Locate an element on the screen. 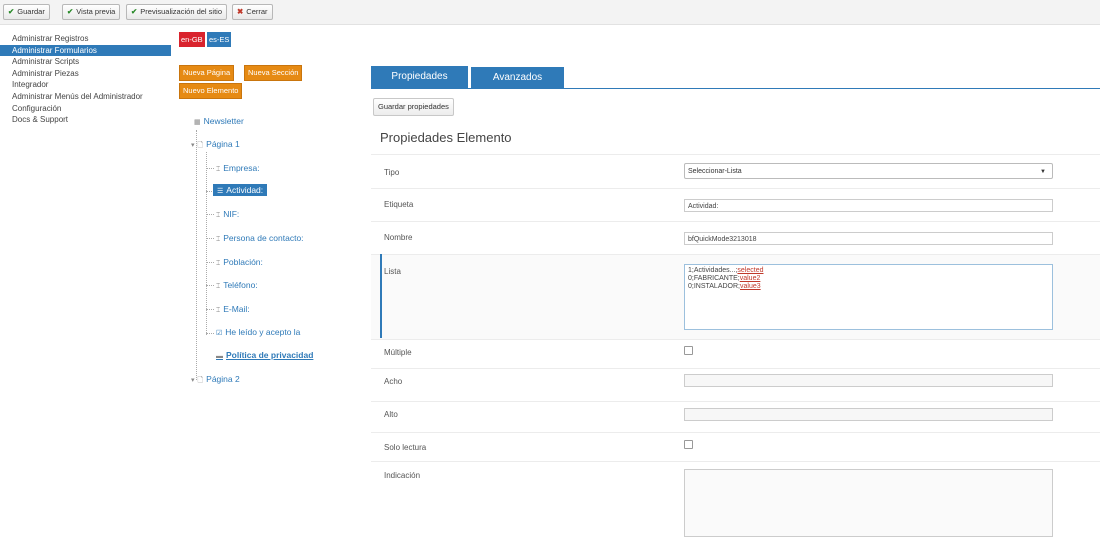 The image size is (1100, 547). cerrar-button: ✖ Cerrar is located at coordinates (252, 12).